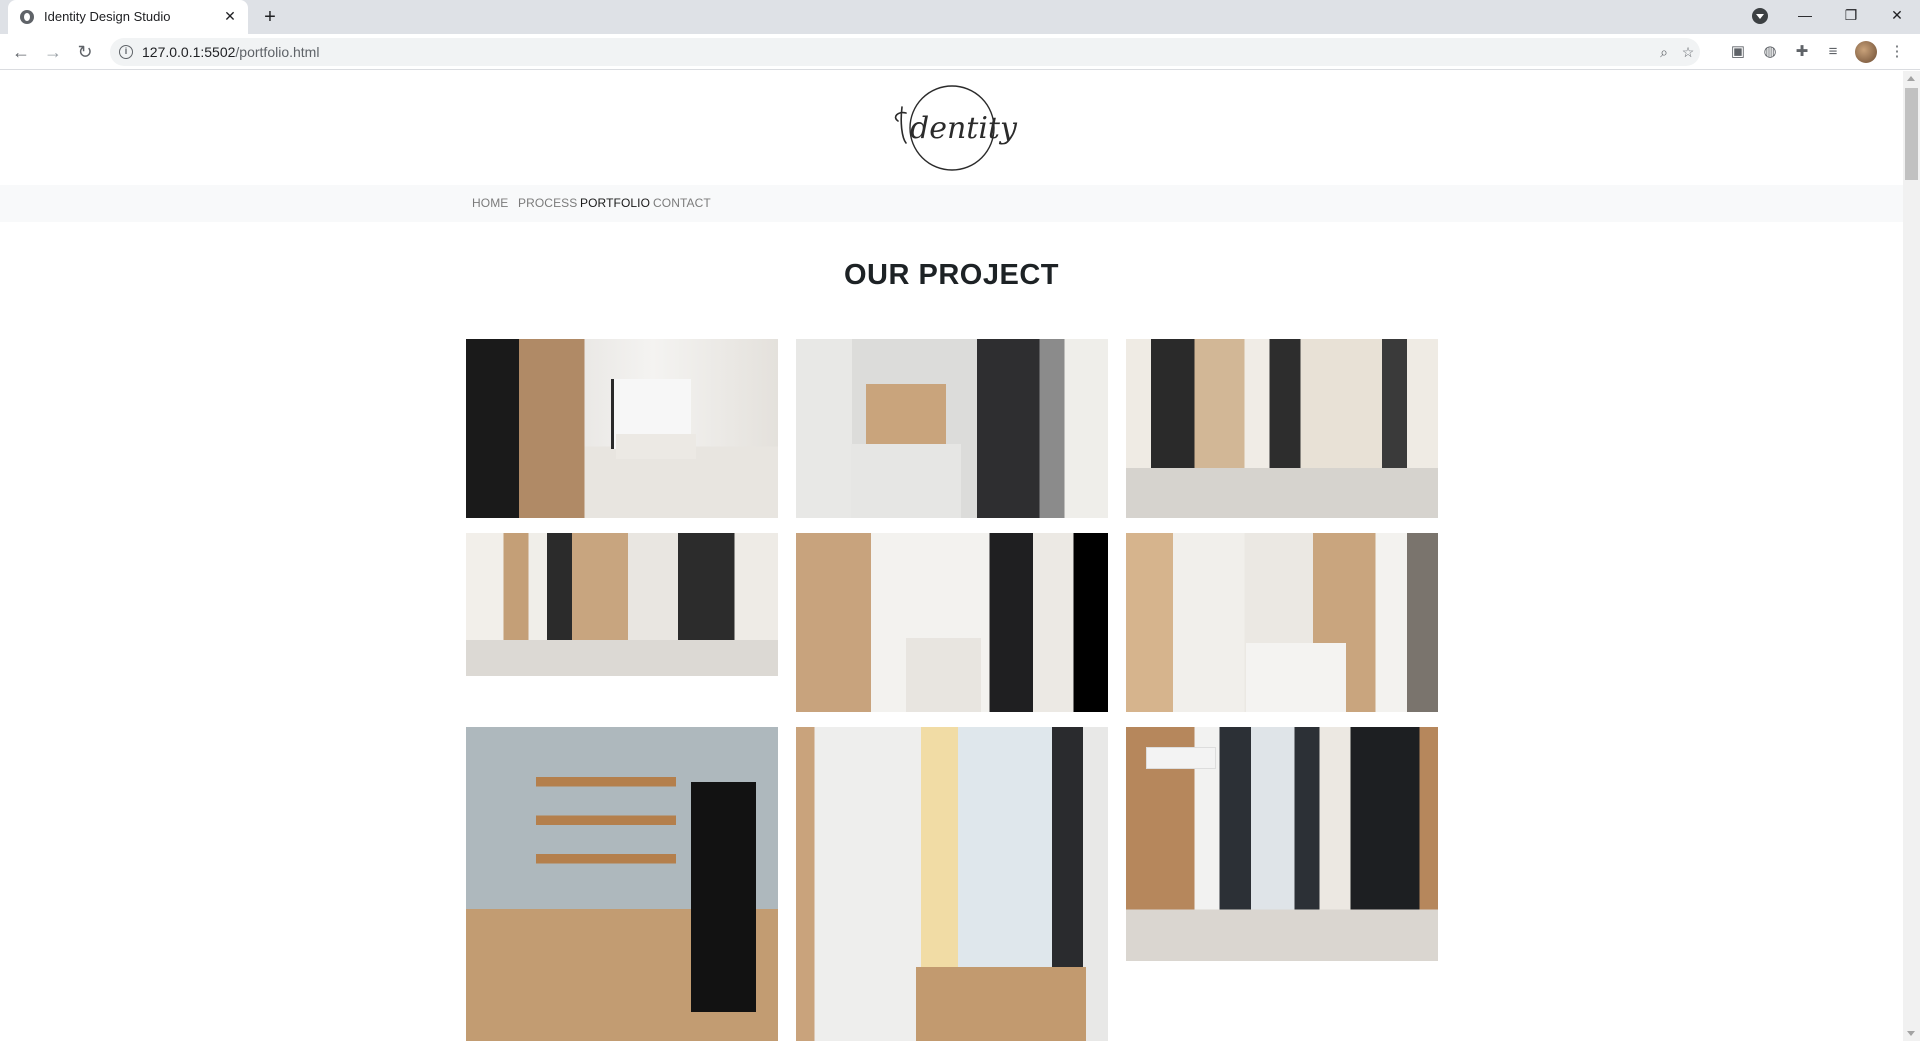  I want to click on scroll-down-arrow-icon, so click(1911, 1033).